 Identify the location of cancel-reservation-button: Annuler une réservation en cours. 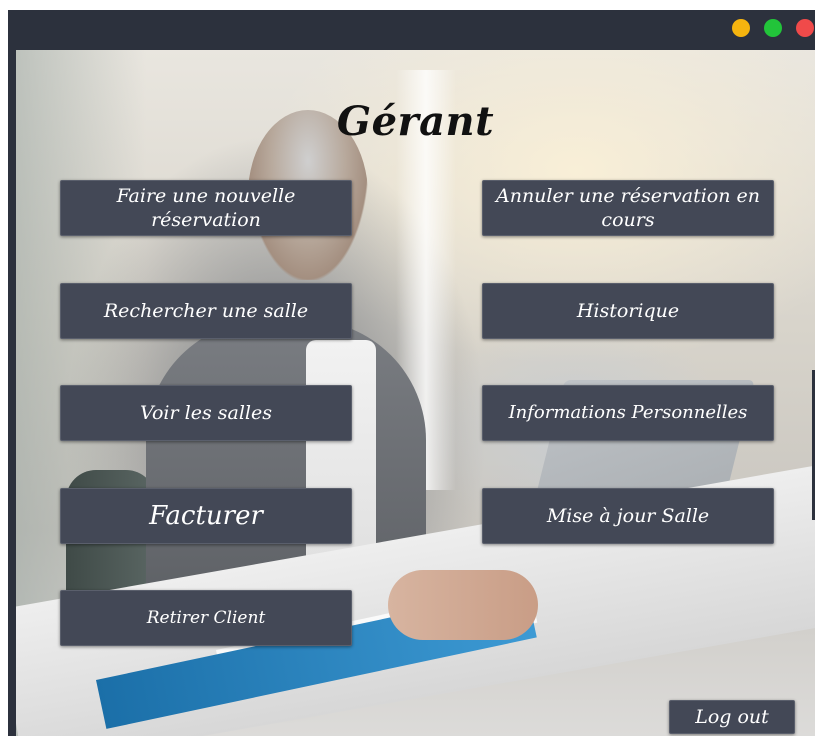
(628, 208).